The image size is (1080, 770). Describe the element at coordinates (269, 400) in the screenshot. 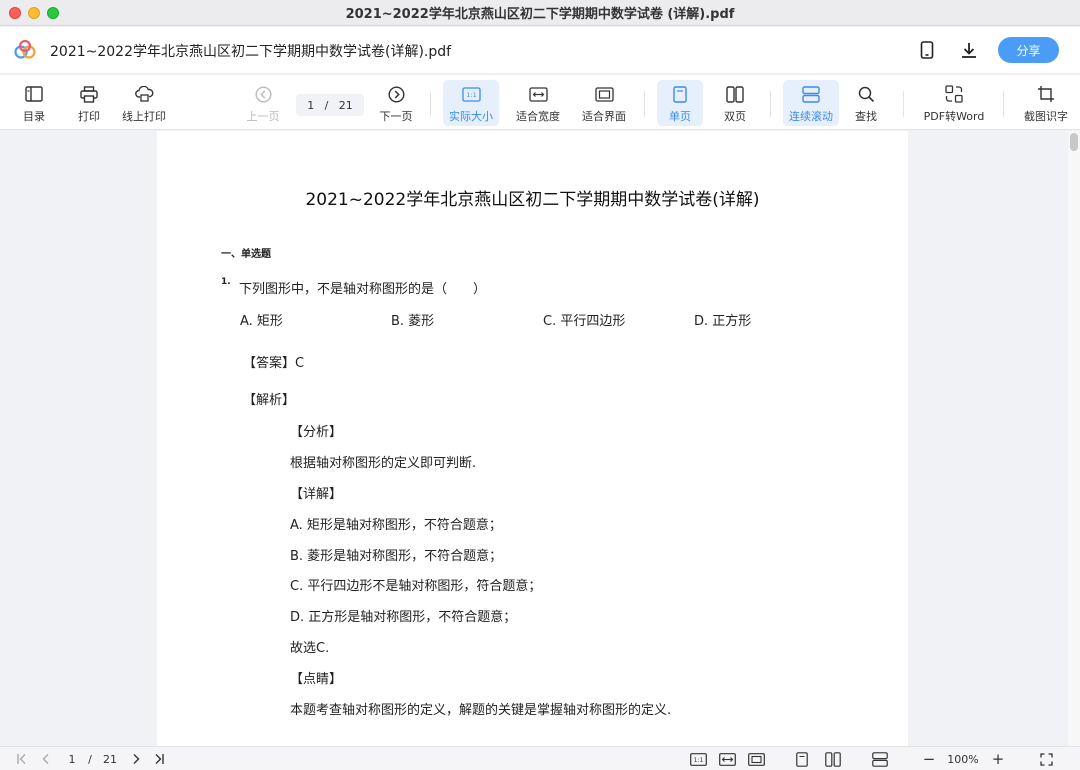

I see `analysis-heading: 【解析】` at that location.